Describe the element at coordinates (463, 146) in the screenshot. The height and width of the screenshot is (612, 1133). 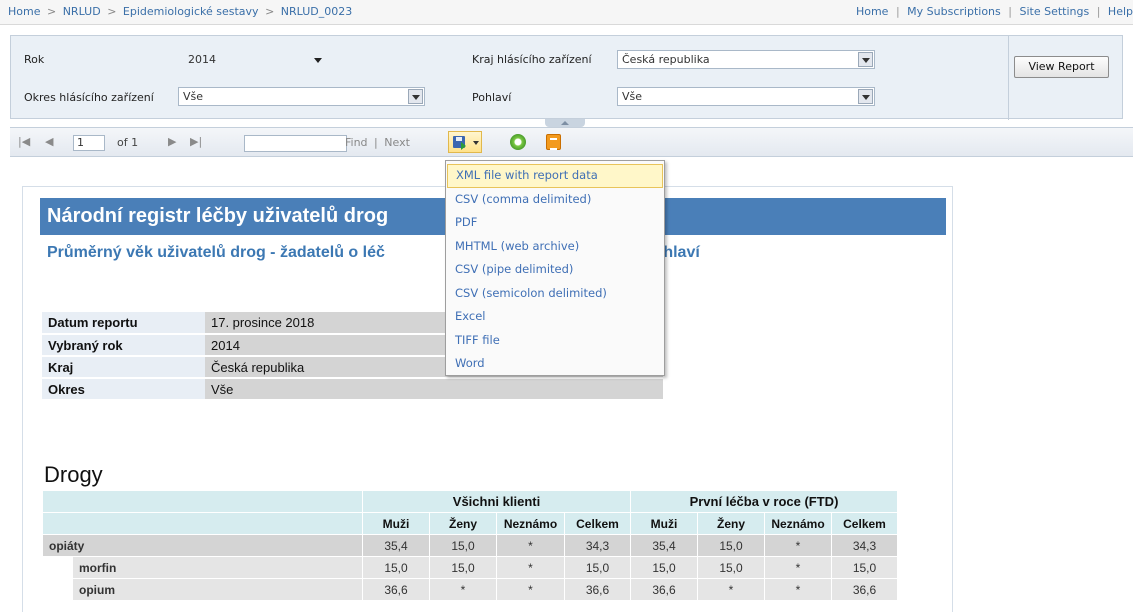
I see `export-arrow-icon` at that location.